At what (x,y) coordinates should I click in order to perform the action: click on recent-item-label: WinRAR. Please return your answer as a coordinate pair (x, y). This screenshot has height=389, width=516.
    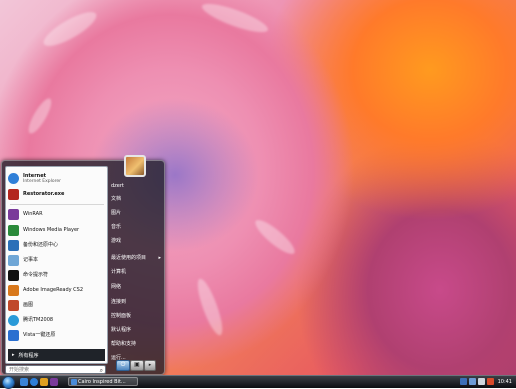
    Looking at the image, I should click on (33, 214).